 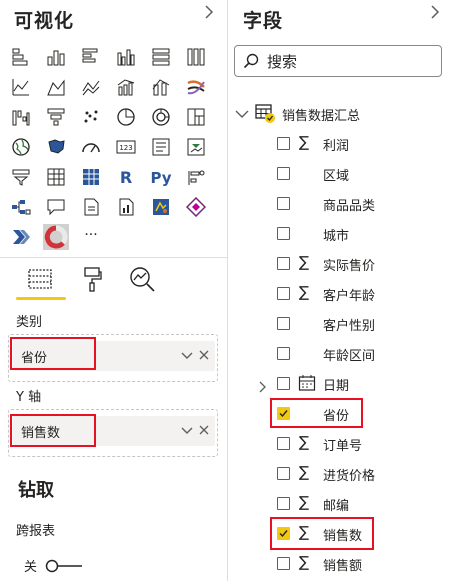 I want to click on svg-text: R, so click(x=126, y=177).